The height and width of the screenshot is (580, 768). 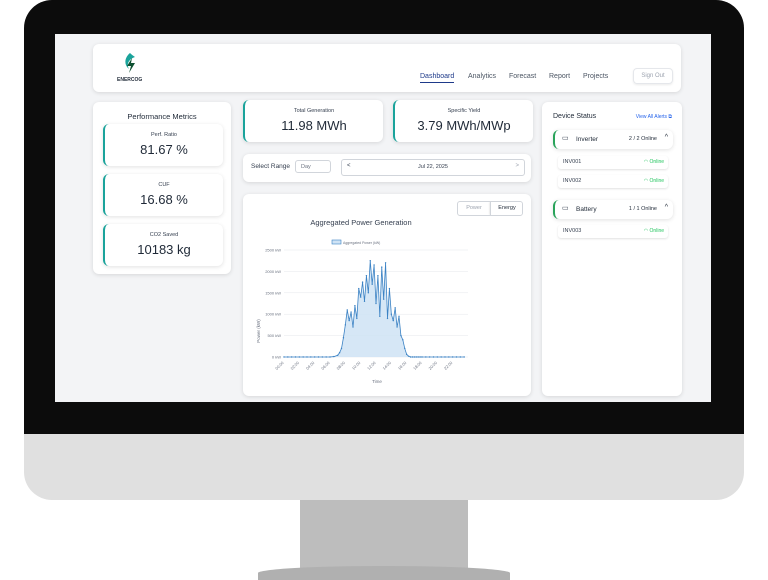 What do you see at coordinates (613, 209) in the screenshot?
I see `battery-header: ▭ Battery 1 / 1 Online ^` at bounding box center [613, 209].